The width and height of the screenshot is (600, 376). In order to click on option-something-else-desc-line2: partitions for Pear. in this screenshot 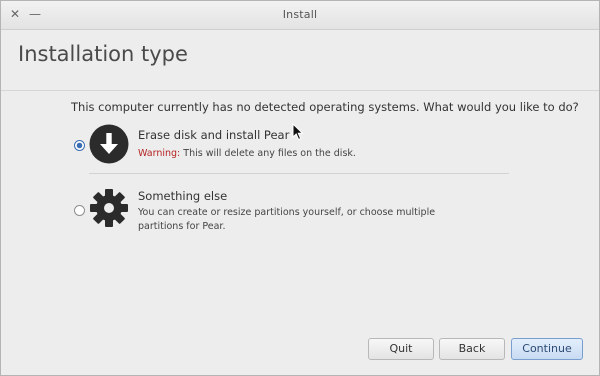, I will do `click(182, 226)`.